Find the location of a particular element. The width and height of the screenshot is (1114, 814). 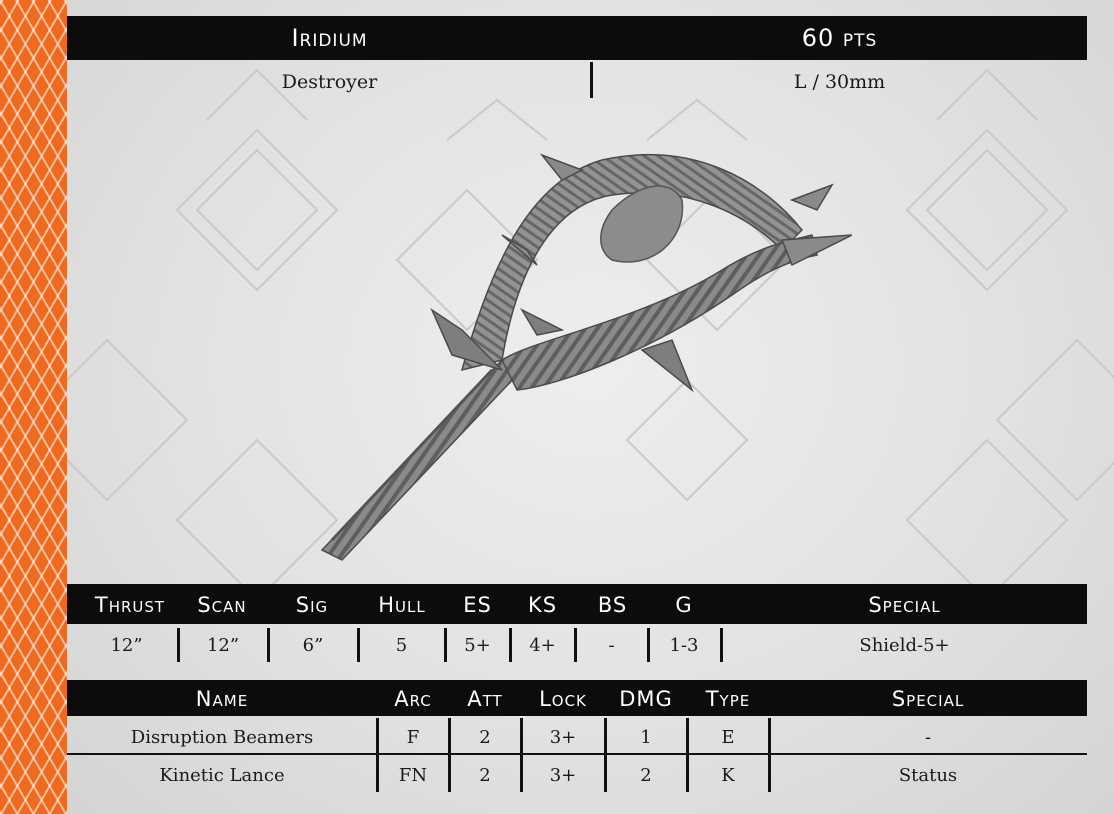

stat-hull: 5 is located at coordinates (401, 645).